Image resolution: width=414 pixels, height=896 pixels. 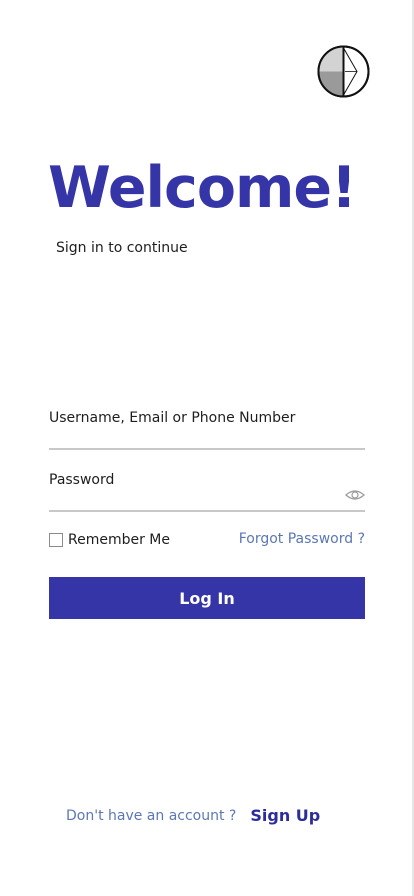 I want to click on page-subtitle: Sign in to continue, so click(x=122, y=248).